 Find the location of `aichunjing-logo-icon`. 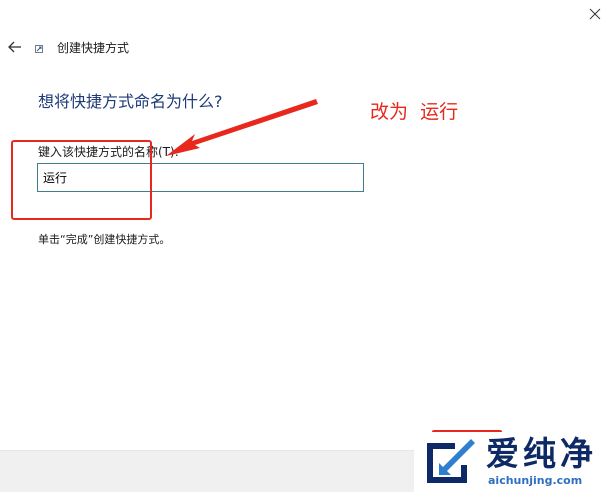

aichunjing-logo-icon is located at coordinates (451, 461).